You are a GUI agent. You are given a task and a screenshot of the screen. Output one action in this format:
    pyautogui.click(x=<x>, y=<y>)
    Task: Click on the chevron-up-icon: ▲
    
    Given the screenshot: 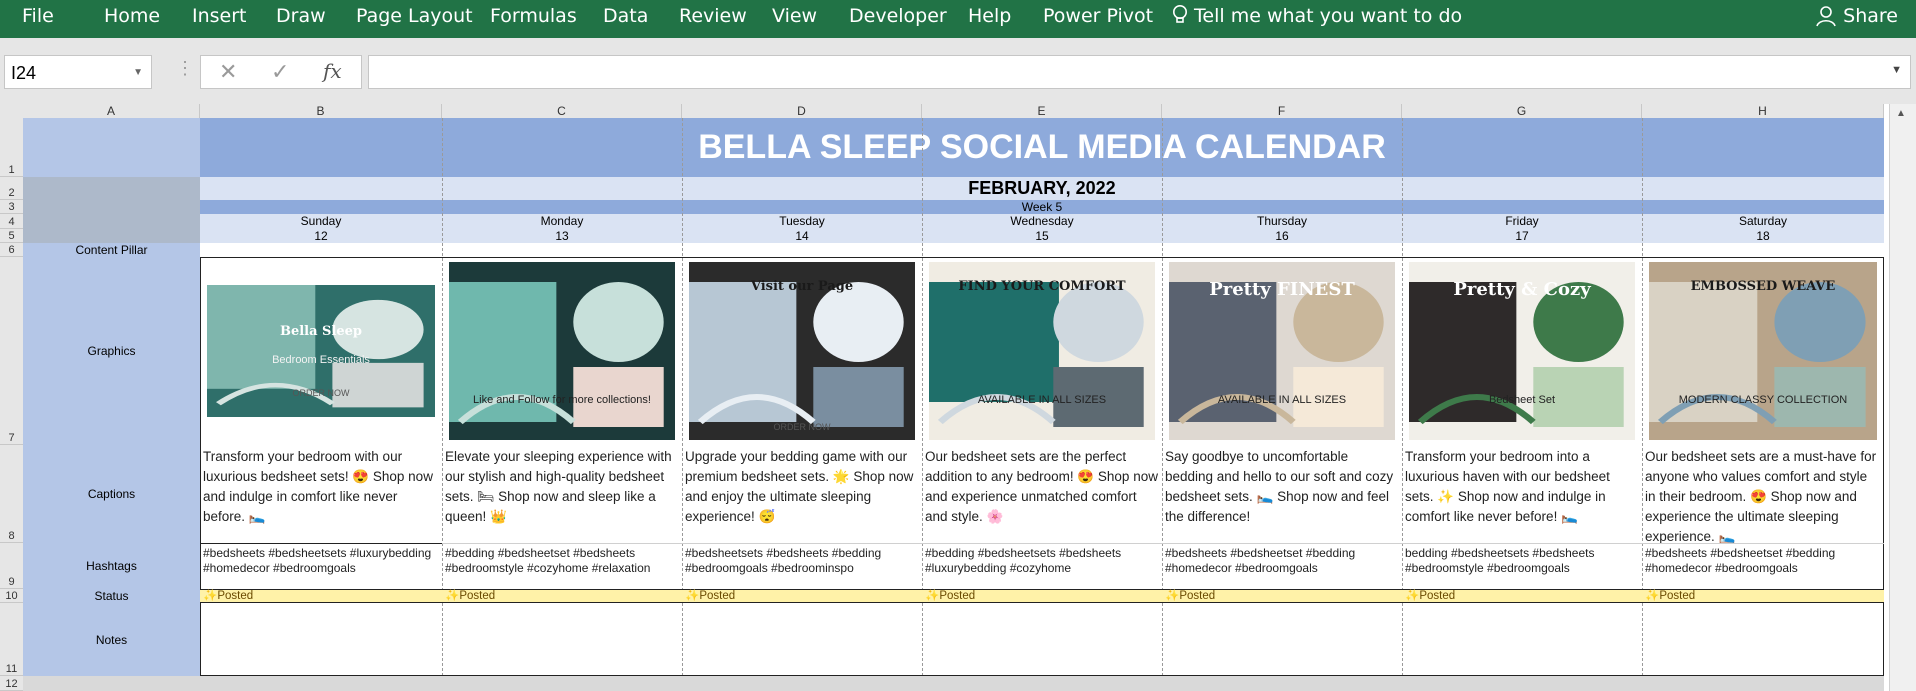 What is the action you would take?
    pyautogui.click(x=1901, y=113)
    